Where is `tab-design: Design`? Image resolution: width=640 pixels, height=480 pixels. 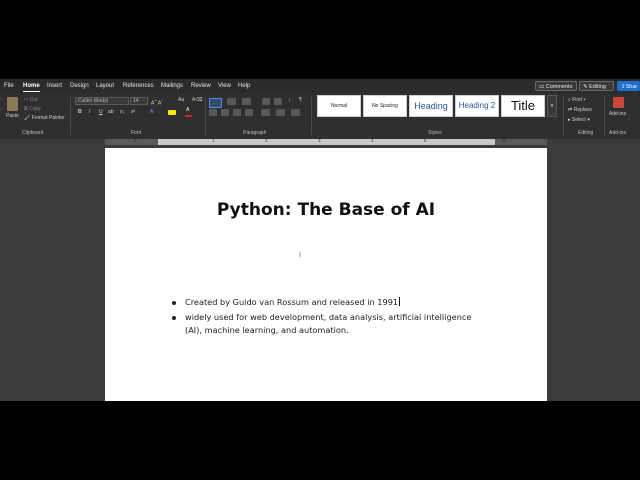
tab-design: Design is located at coordinates (79, 86).